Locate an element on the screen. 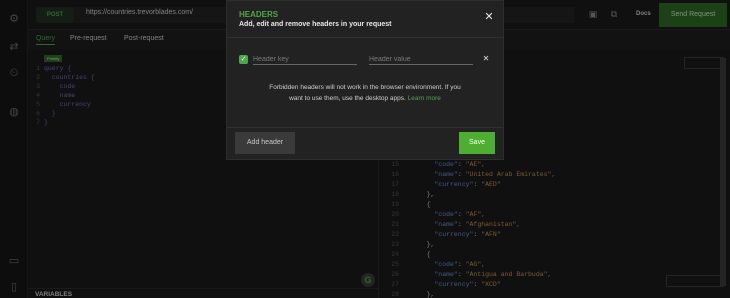 Image resolution: width=730 pixels, height=298 pixels. learn-more-link: Learn more is located at coordinates (424, 98).